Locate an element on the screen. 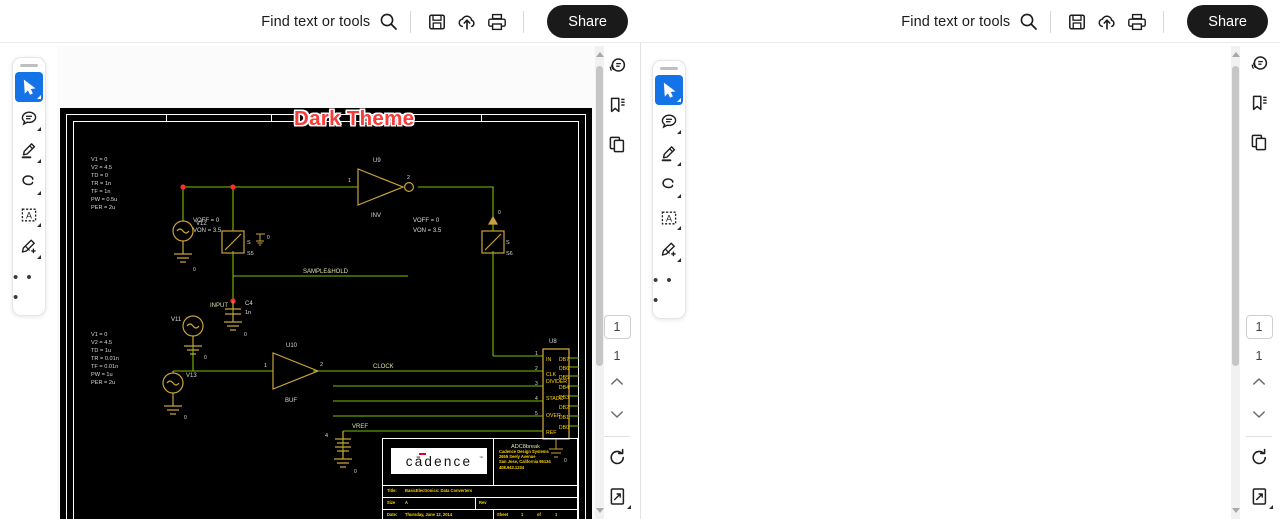 The image size is (1280, 519). field-label-of: of is located at coordinates (539, 514).